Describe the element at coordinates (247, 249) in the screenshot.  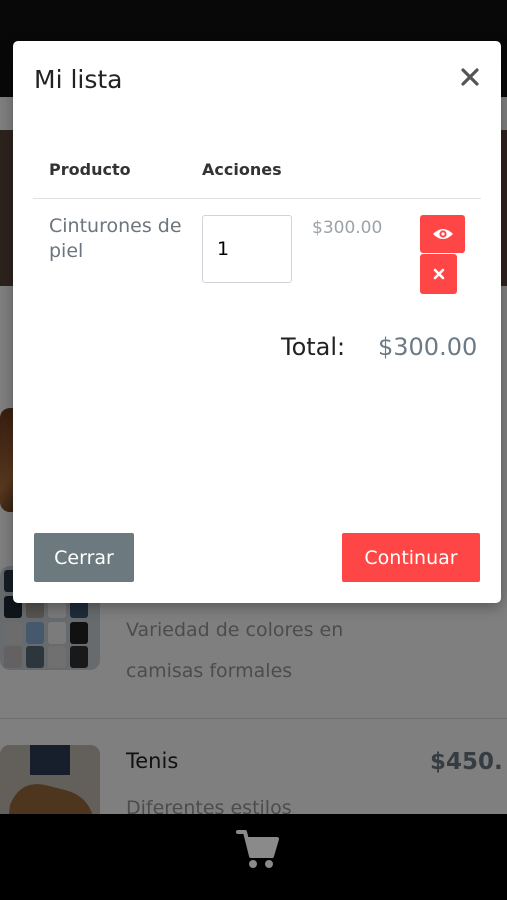
I see `quantity-input` at that location.